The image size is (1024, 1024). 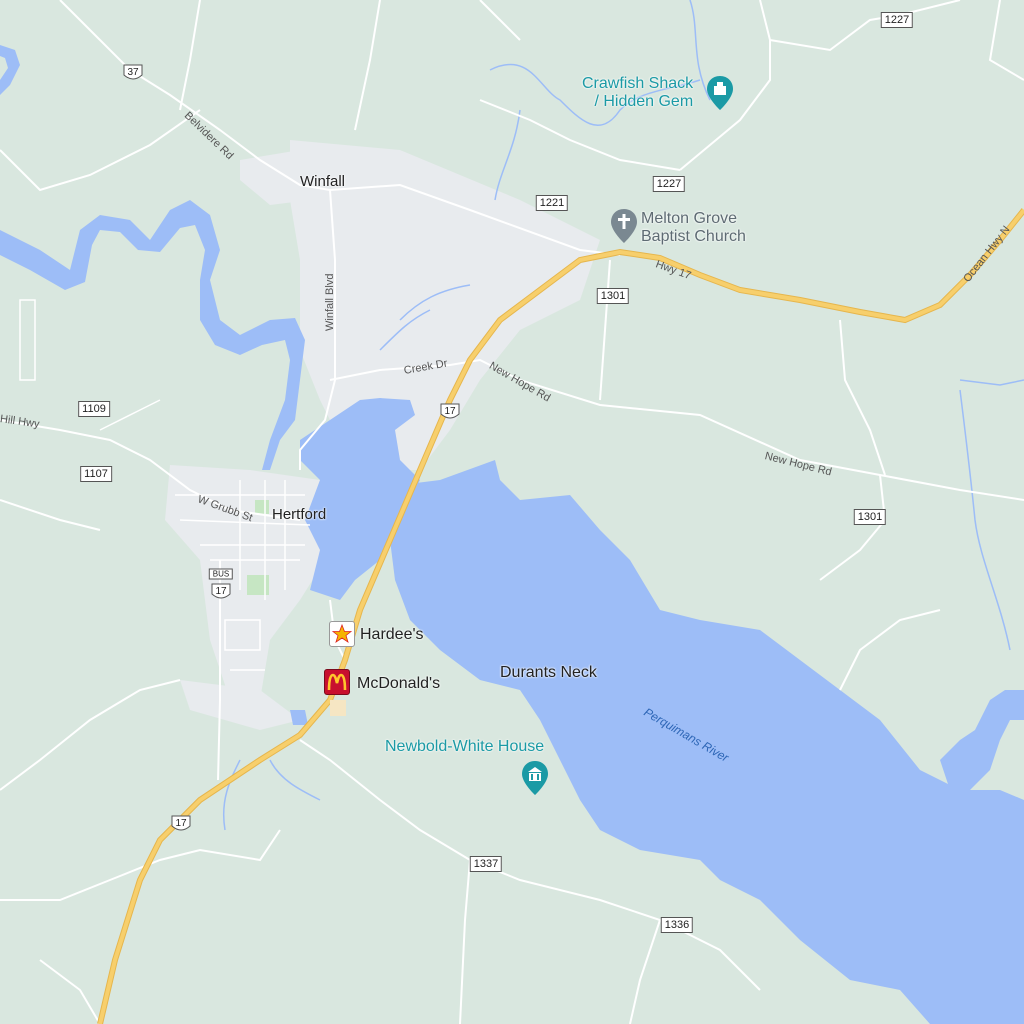 I want to click on route-number: 37, so click(x=133, y=72).